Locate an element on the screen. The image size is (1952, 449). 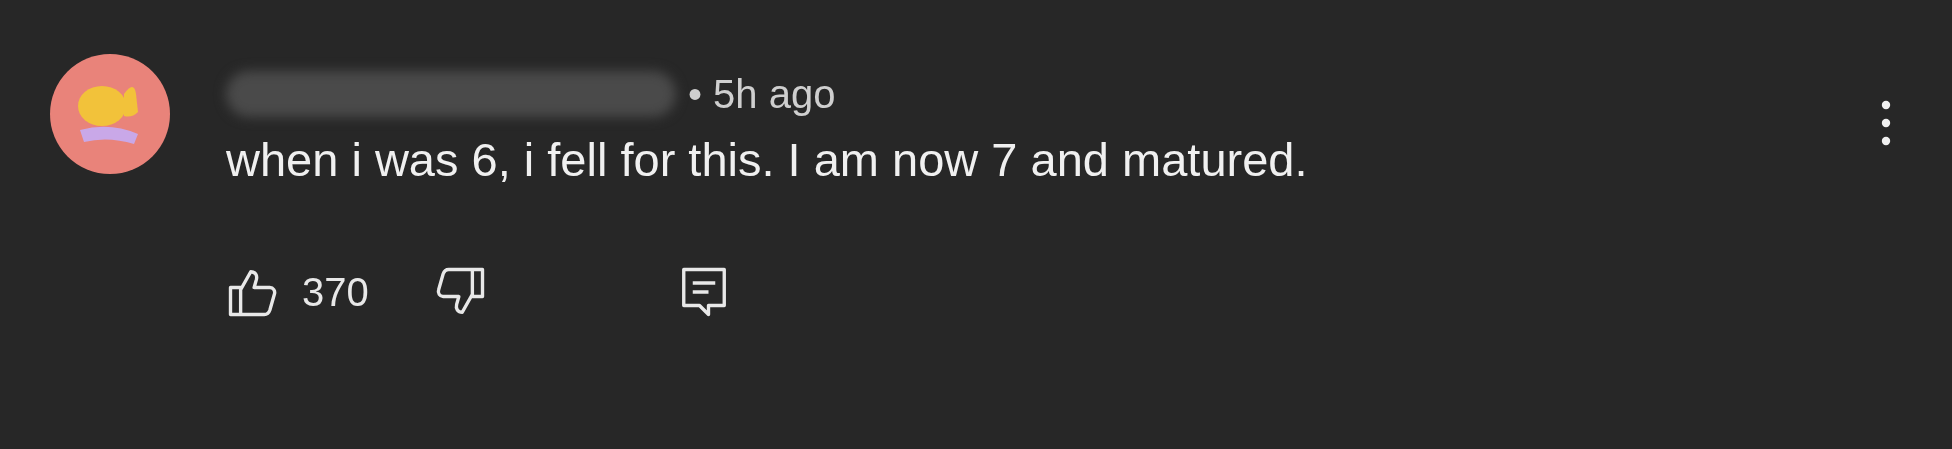
more-options-icon is located at coordinates (1886, 123).